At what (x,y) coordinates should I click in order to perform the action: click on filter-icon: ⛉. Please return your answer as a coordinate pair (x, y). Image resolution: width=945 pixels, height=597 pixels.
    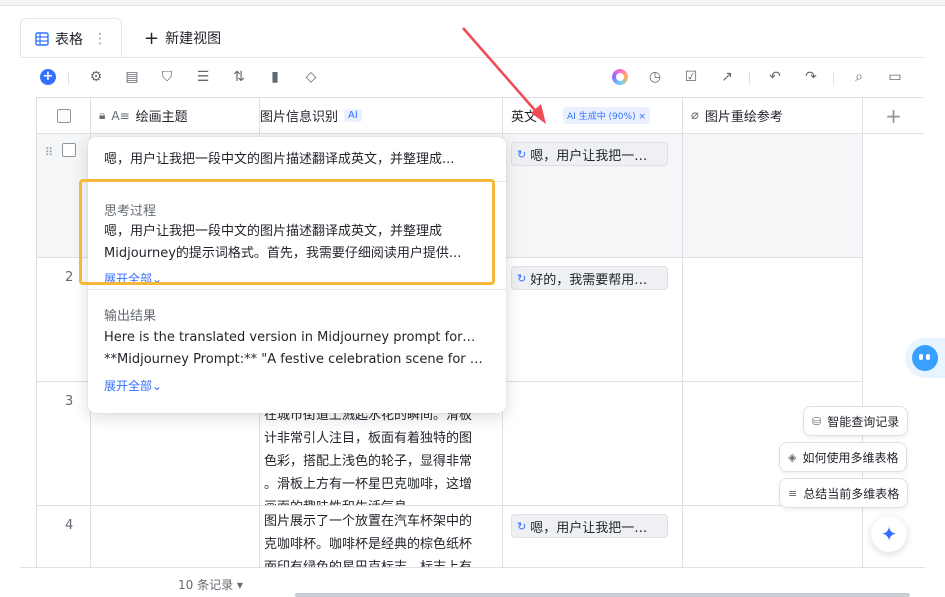
    Looking at the image, I should click on (167, 77).